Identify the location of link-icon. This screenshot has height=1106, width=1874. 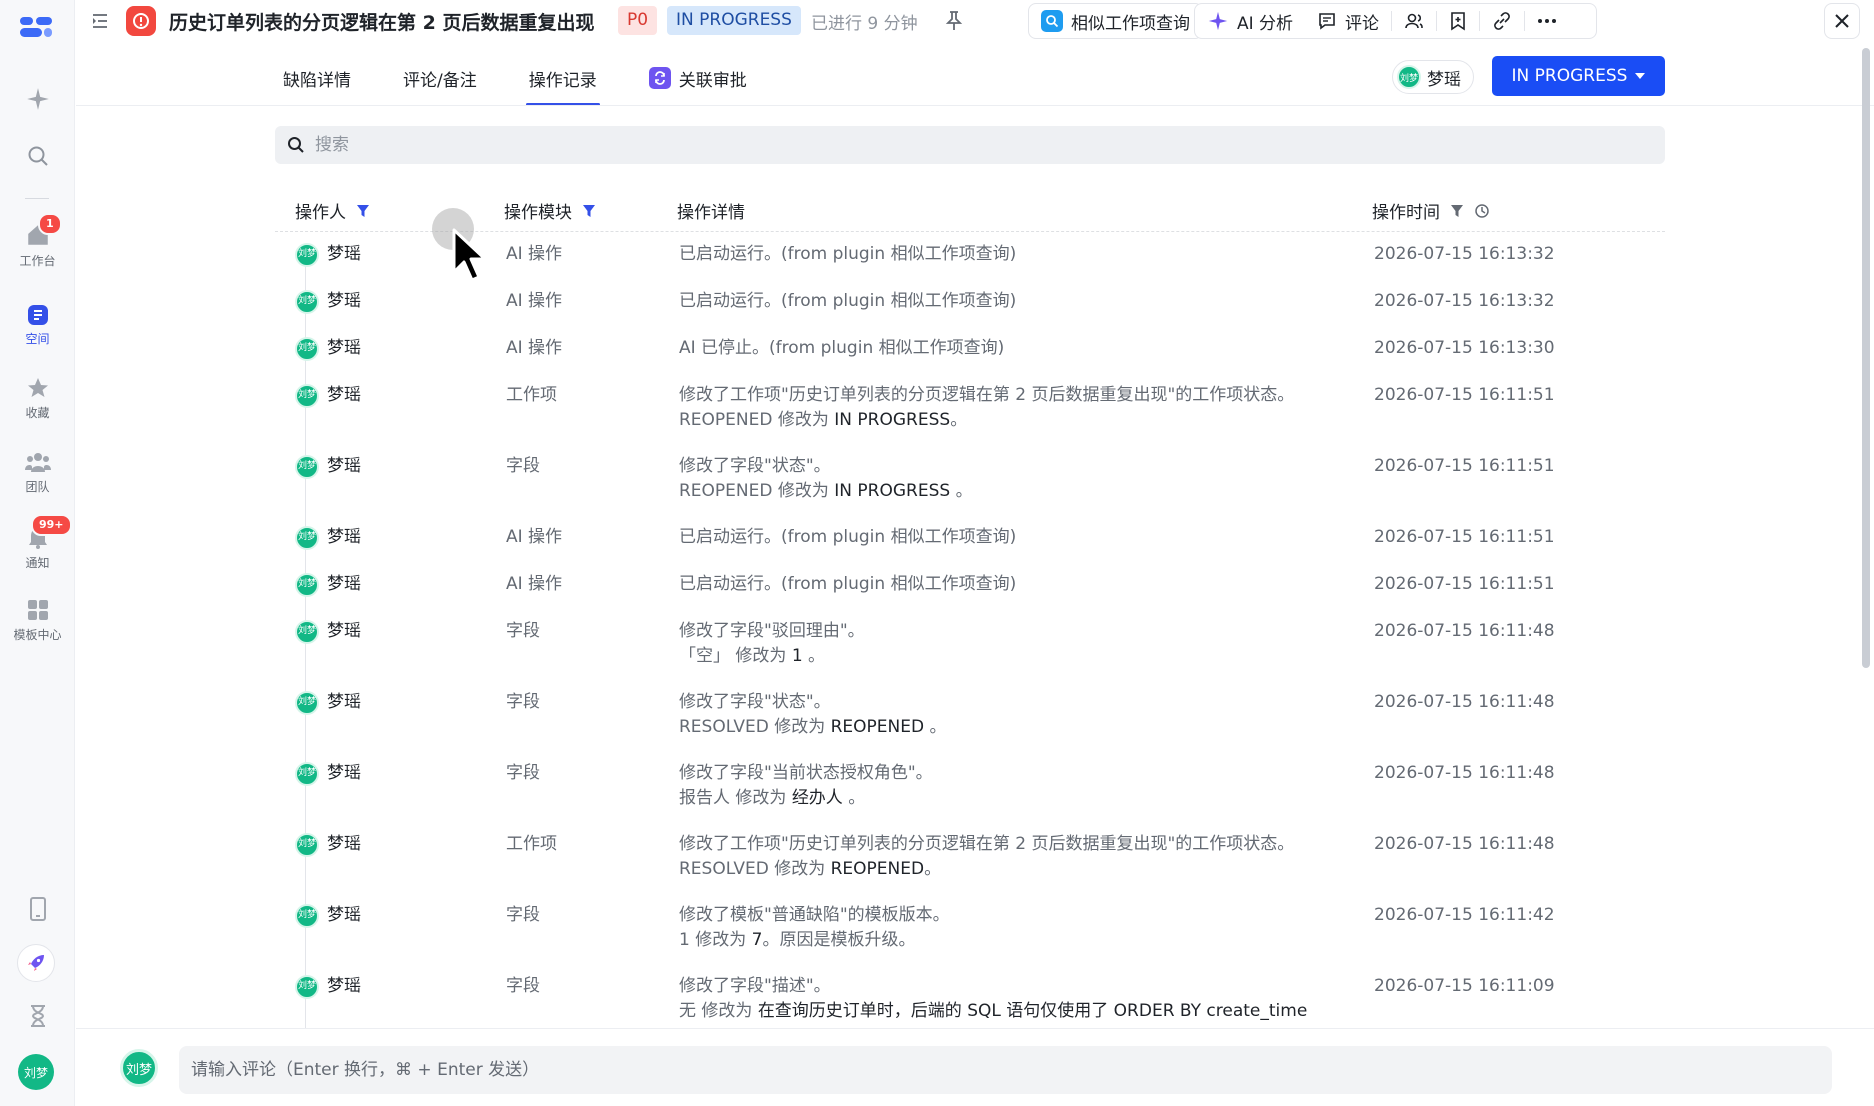
(1502, 21).